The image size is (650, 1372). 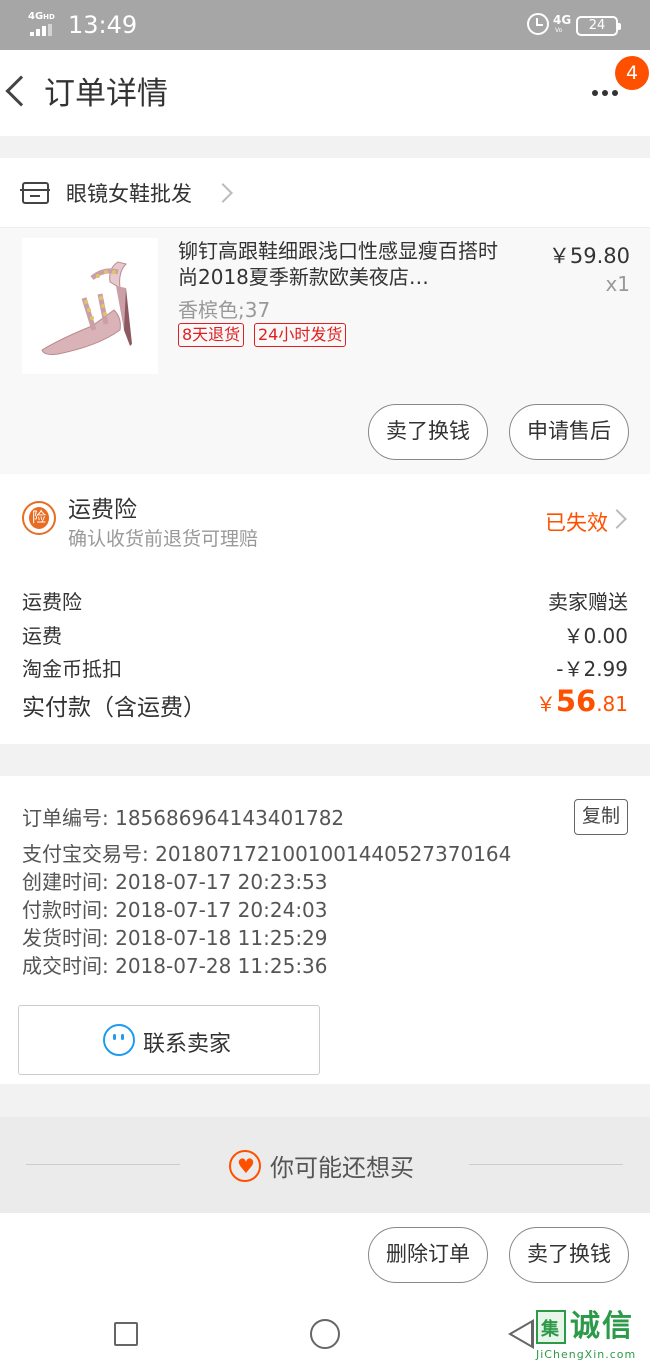 I want to click on total-integer: 56, so click(x=576, y=701).